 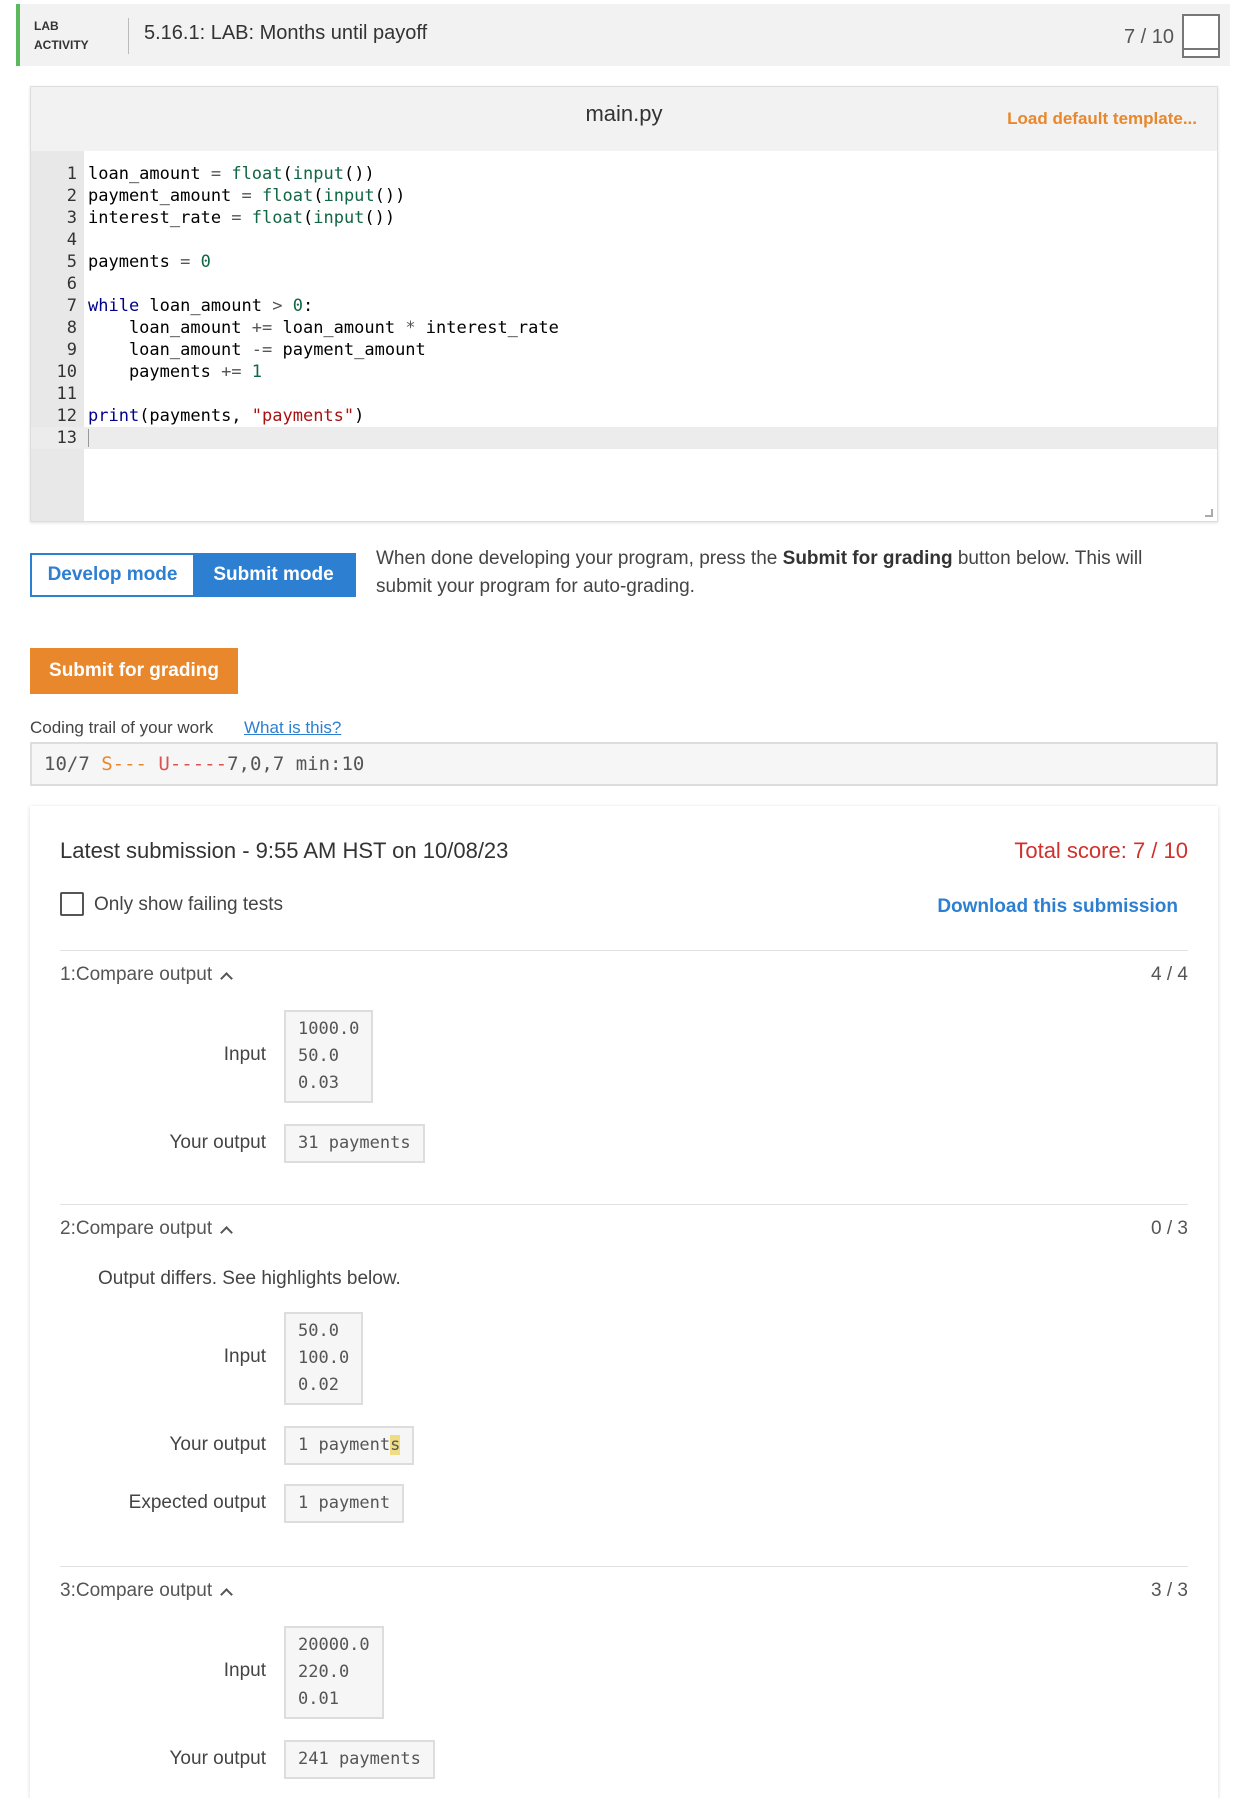 I want to click on test-score: 0 / 3, so click(x=1169, y=1228).